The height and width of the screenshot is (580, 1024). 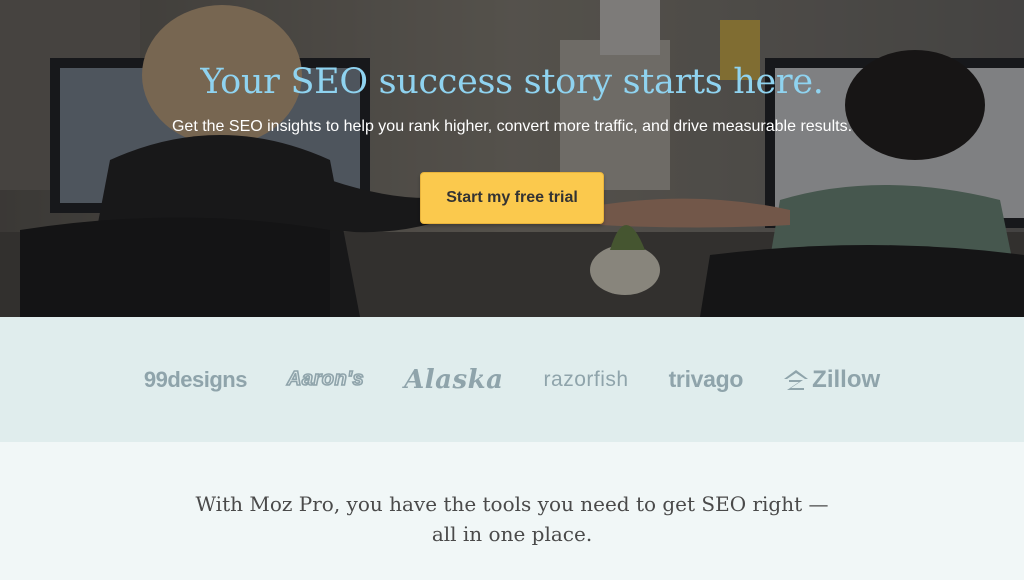 What do you see at coordinates (586, 379) in the screenshot?
I see `logo-razorfish: razorfish` at bounding box center [586, 379].